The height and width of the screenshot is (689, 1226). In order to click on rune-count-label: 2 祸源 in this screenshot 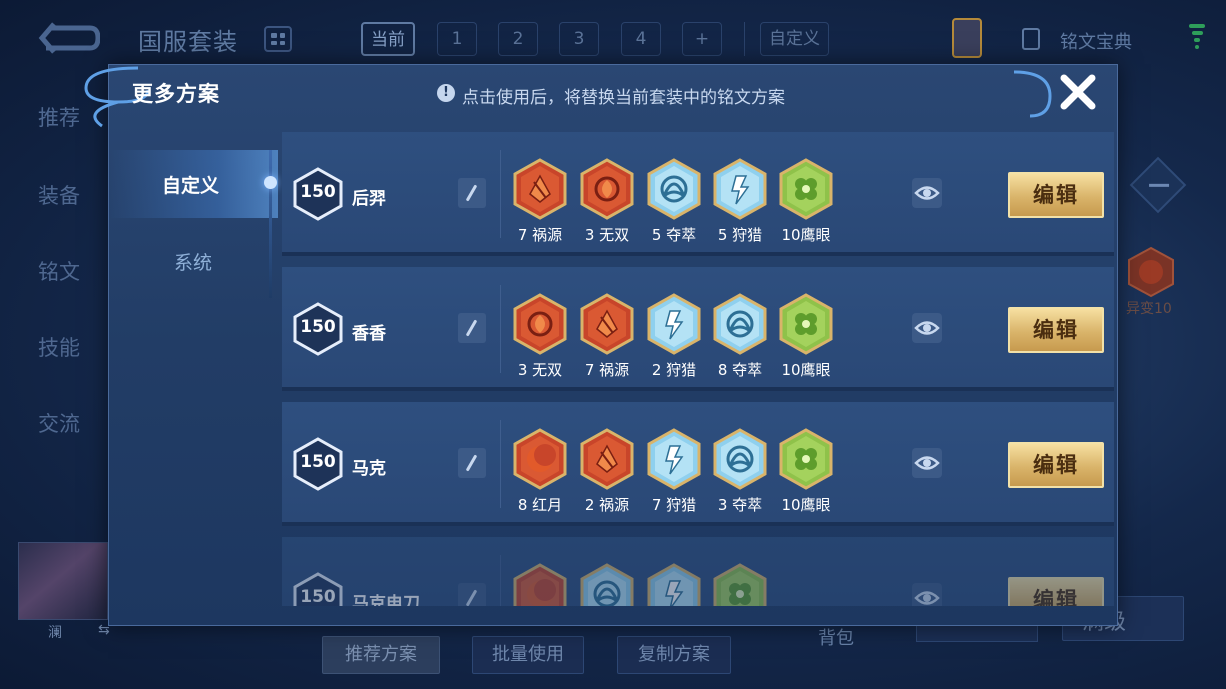, I will do `click(607, 505)`.